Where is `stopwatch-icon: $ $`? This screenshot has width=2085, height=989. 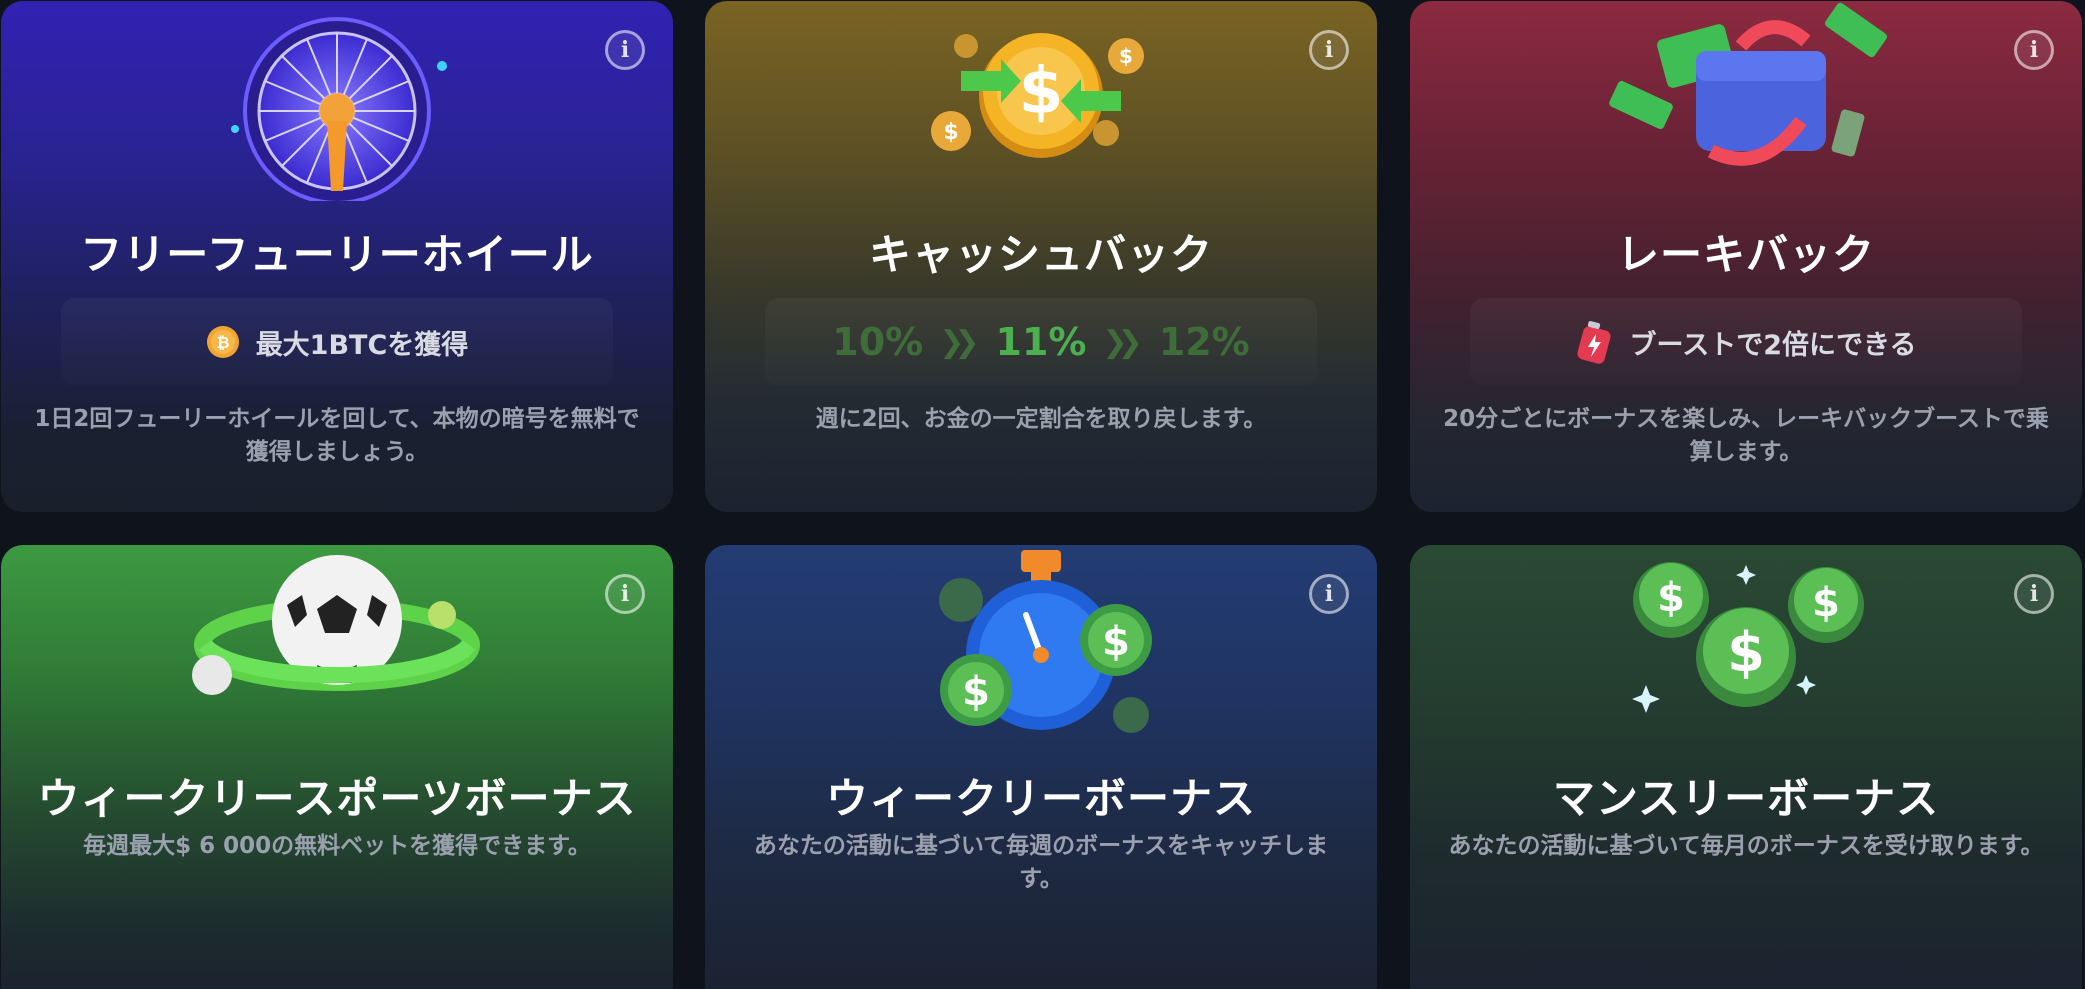
stopwatch-icon: $ $ is located at coordinates (1045, 641).